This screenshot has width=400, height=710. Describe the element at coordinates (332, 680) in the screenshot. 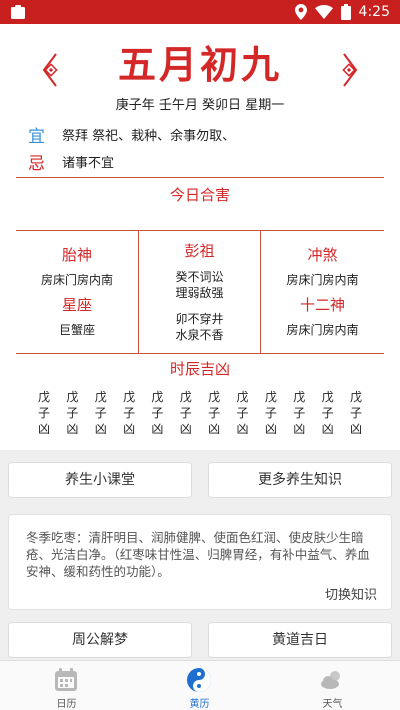

I see `weather-icon` at that location.